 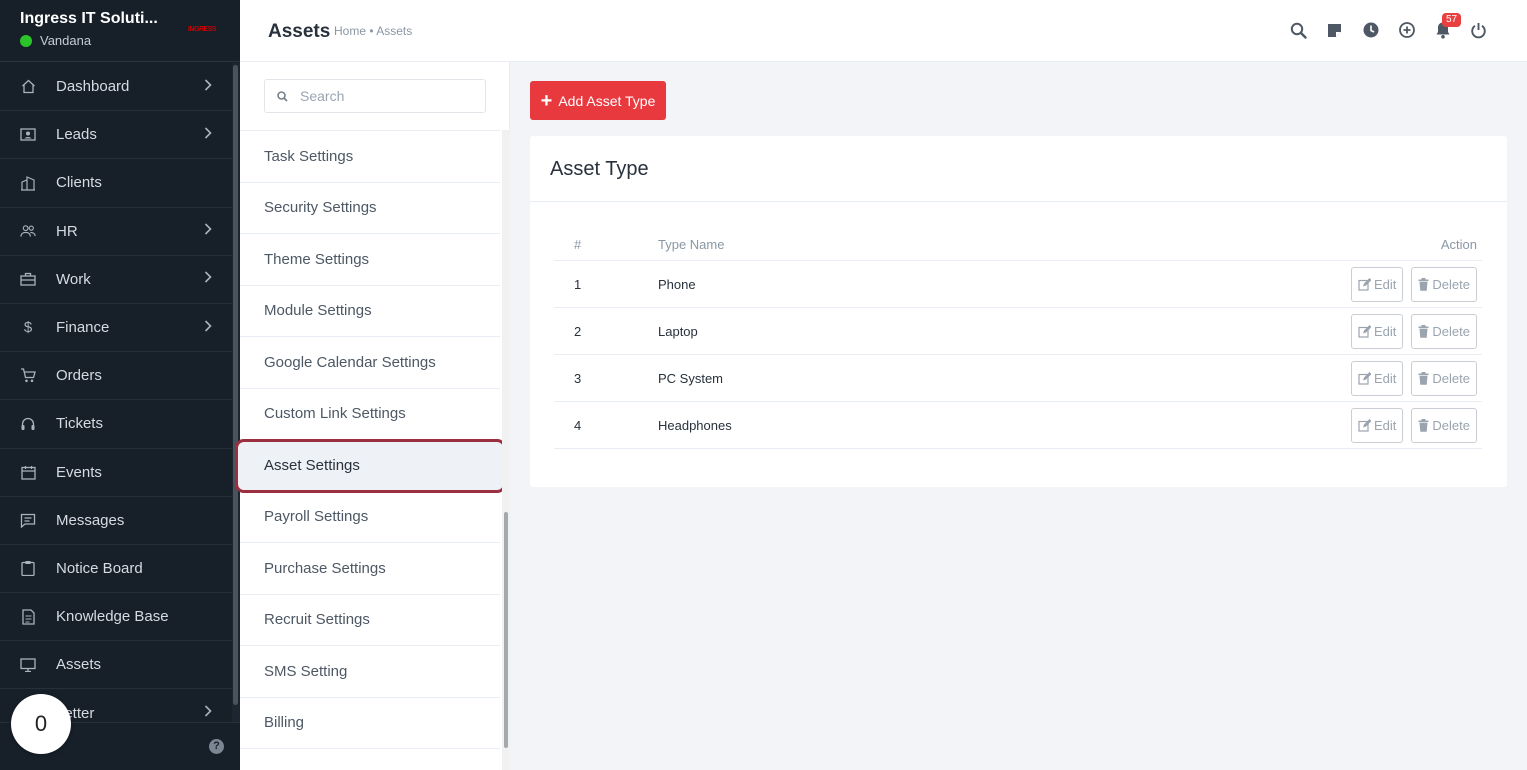 What do you see at coordinates (1406, 30) in the screenshot?
I see `add-circle-icon` at bounding box center [1406, 30].